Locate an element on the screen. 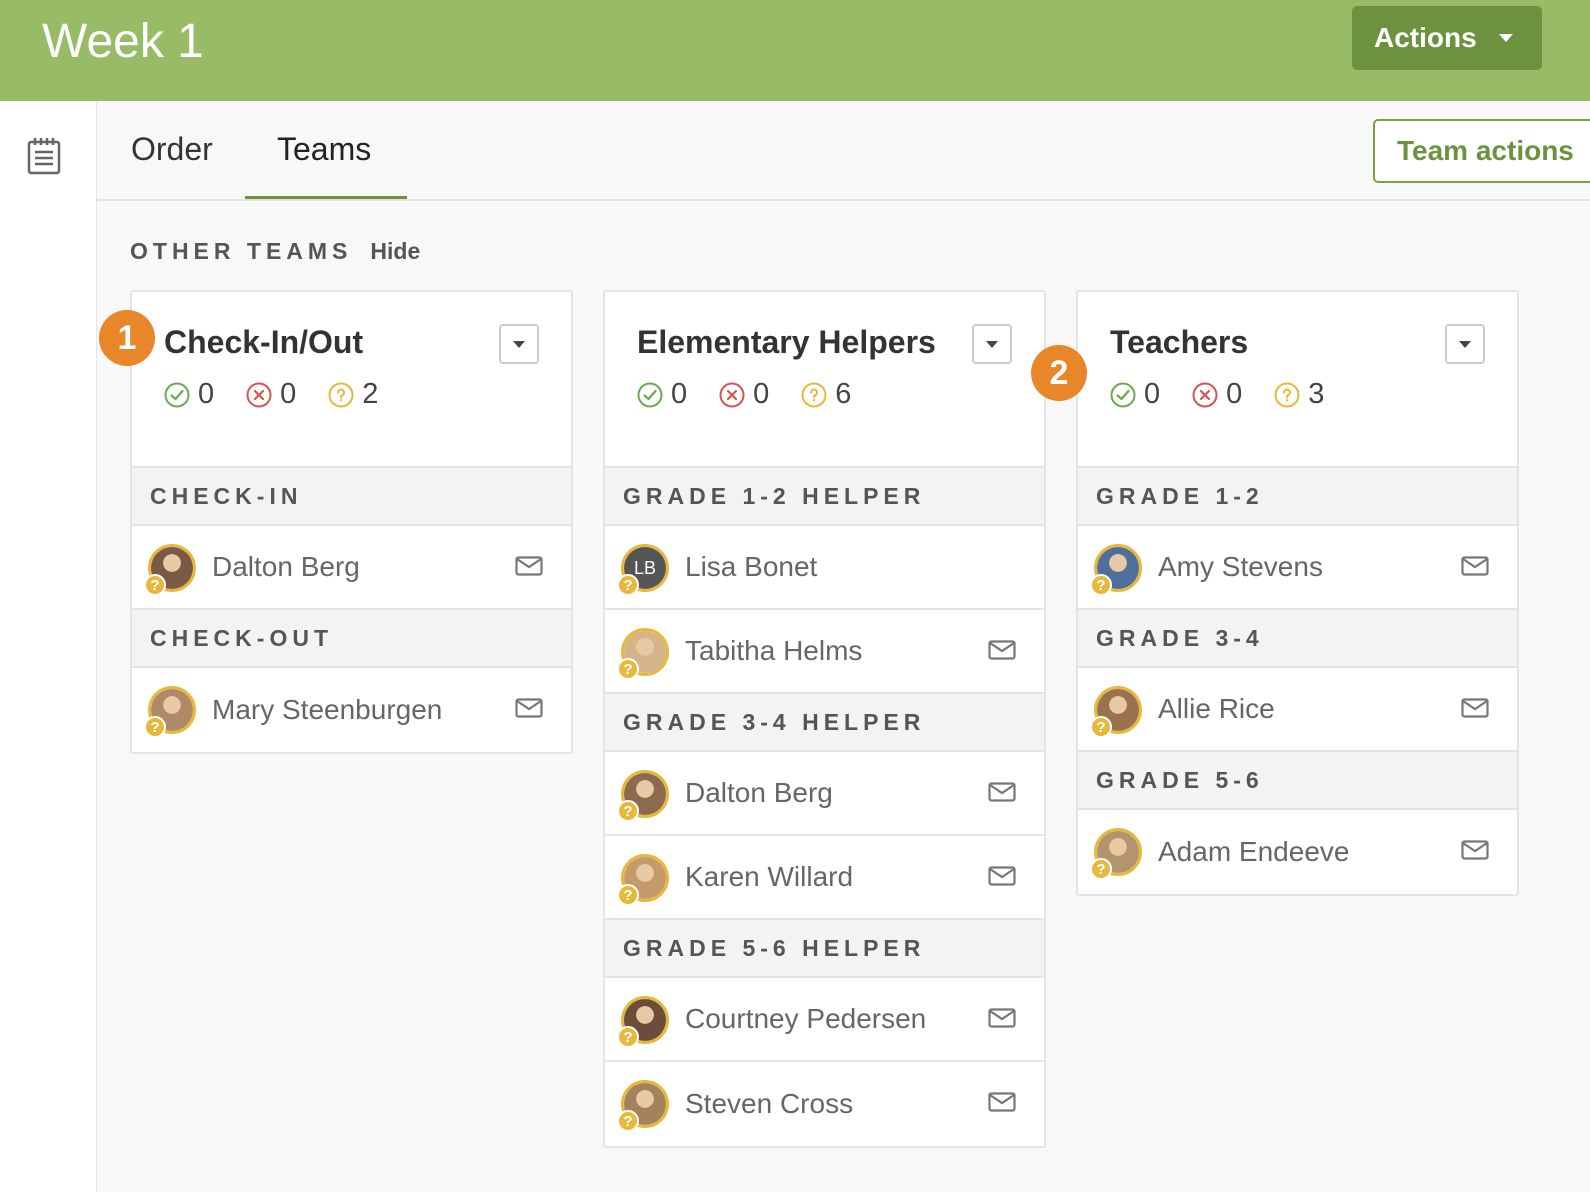 Image resolution: width=1590 pixels, height=1192 pixels. team-status-counts: 0 0 3 is located at coordinates (1233, 394).